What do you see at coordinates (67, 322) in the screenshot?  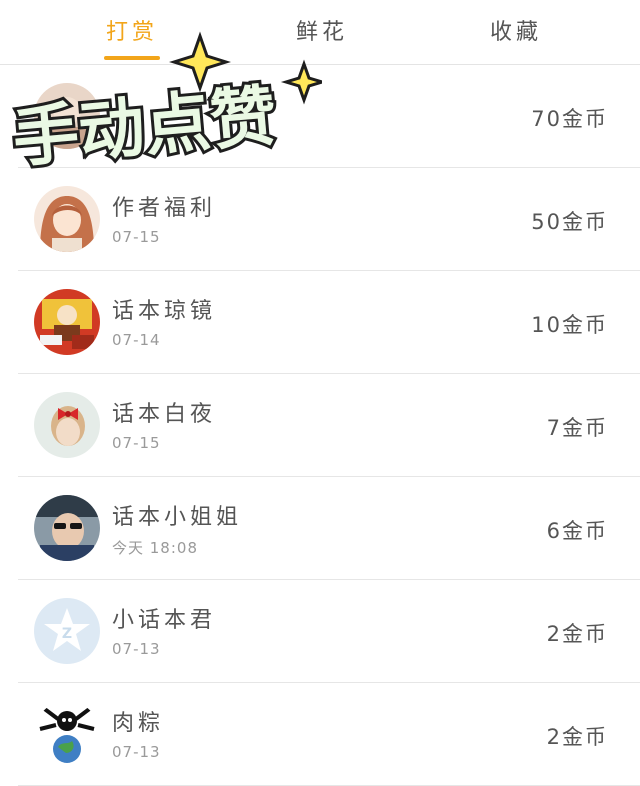 I see `illustration-avatar` at bounding box center [67, 322].